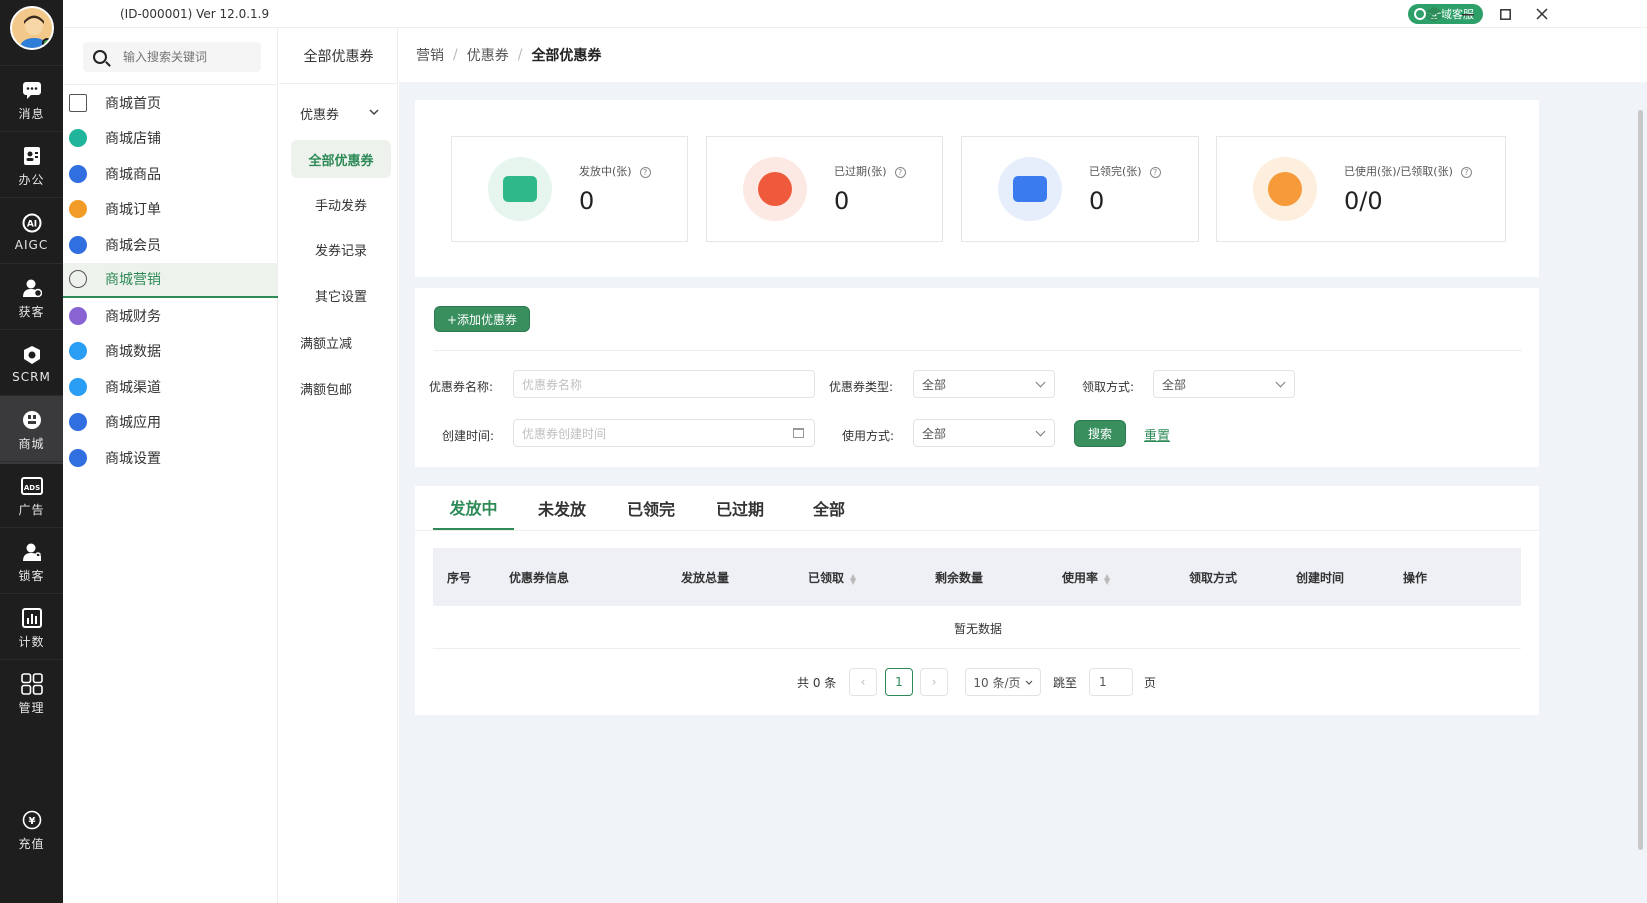  I want to click on rail-item-recharge: ¥ 充值, so click(31, 830).